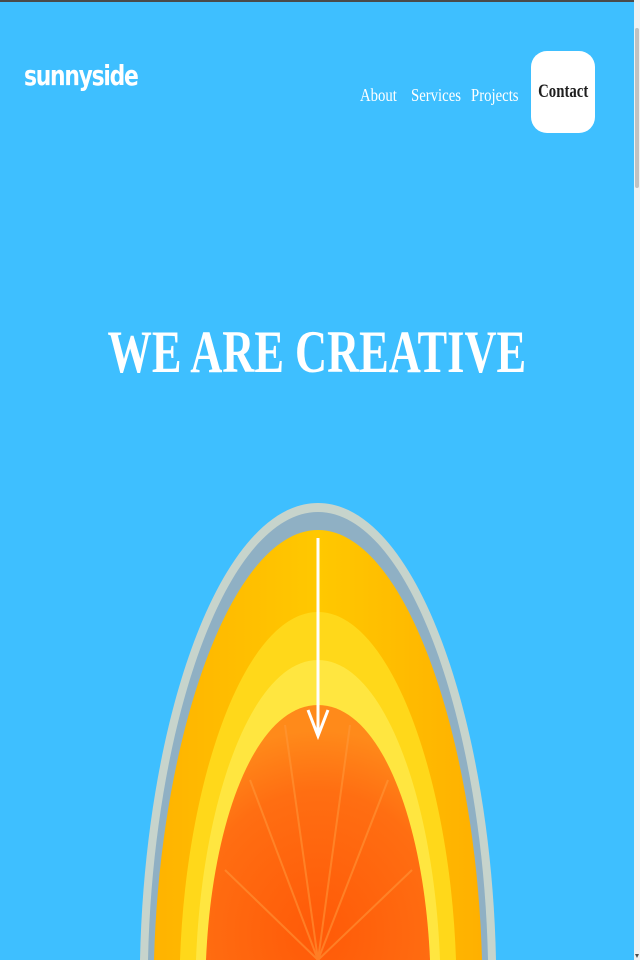  What do you see at coordinates (637, 956) in the screenshot?
I see `scroll-down-arrow-icon` at bounding box center [637, 956].